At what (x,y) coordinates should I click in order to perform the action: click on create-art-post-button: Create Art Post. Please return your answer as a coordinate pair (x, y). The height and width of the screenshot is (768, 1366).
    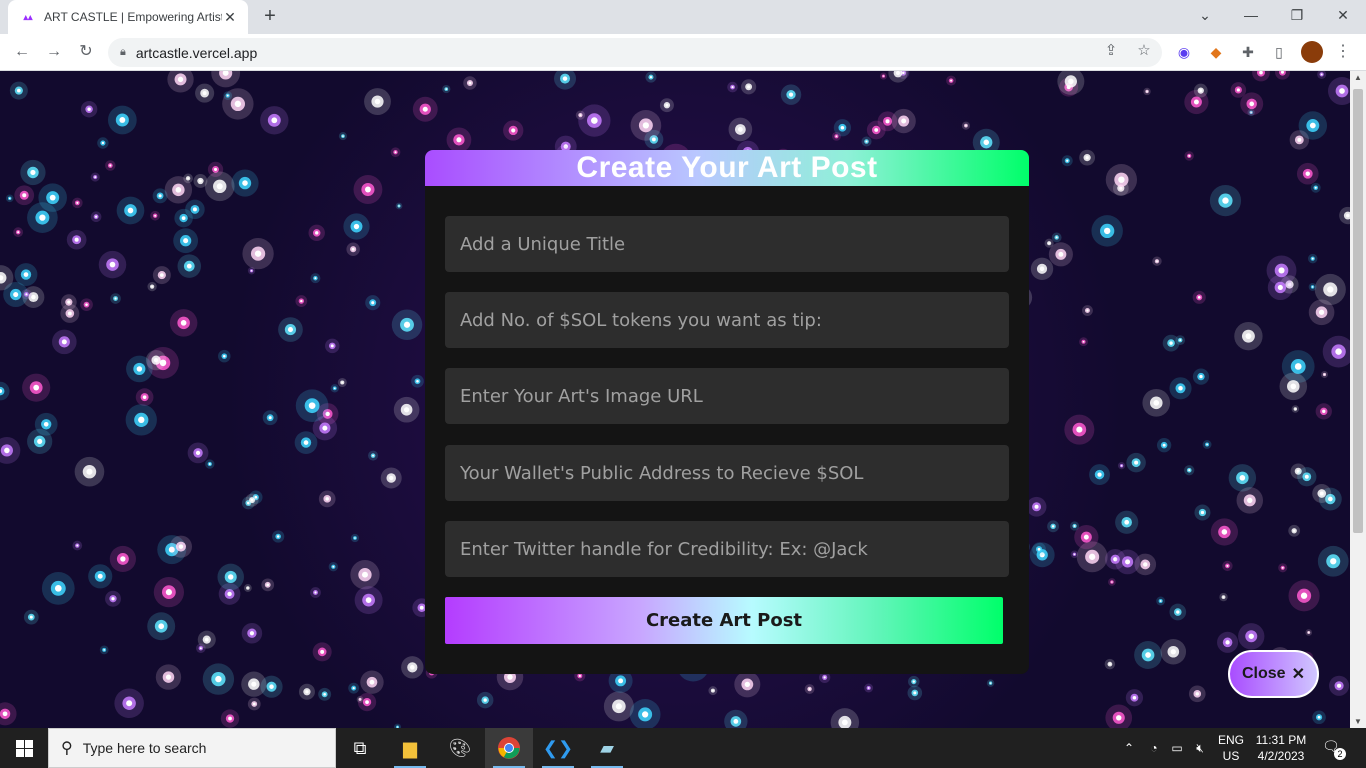
    Looking at the image, I should click on (724, 620).